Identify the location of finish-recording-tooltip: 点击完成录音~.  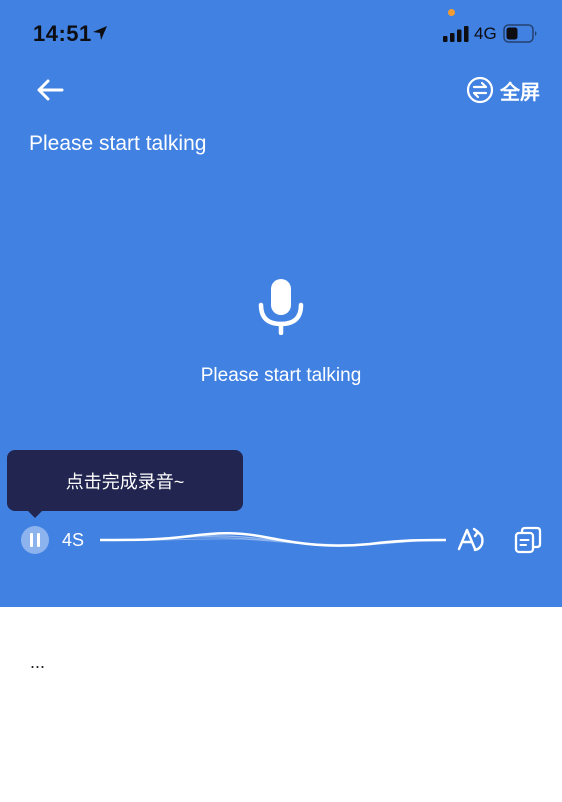
(125, 480).